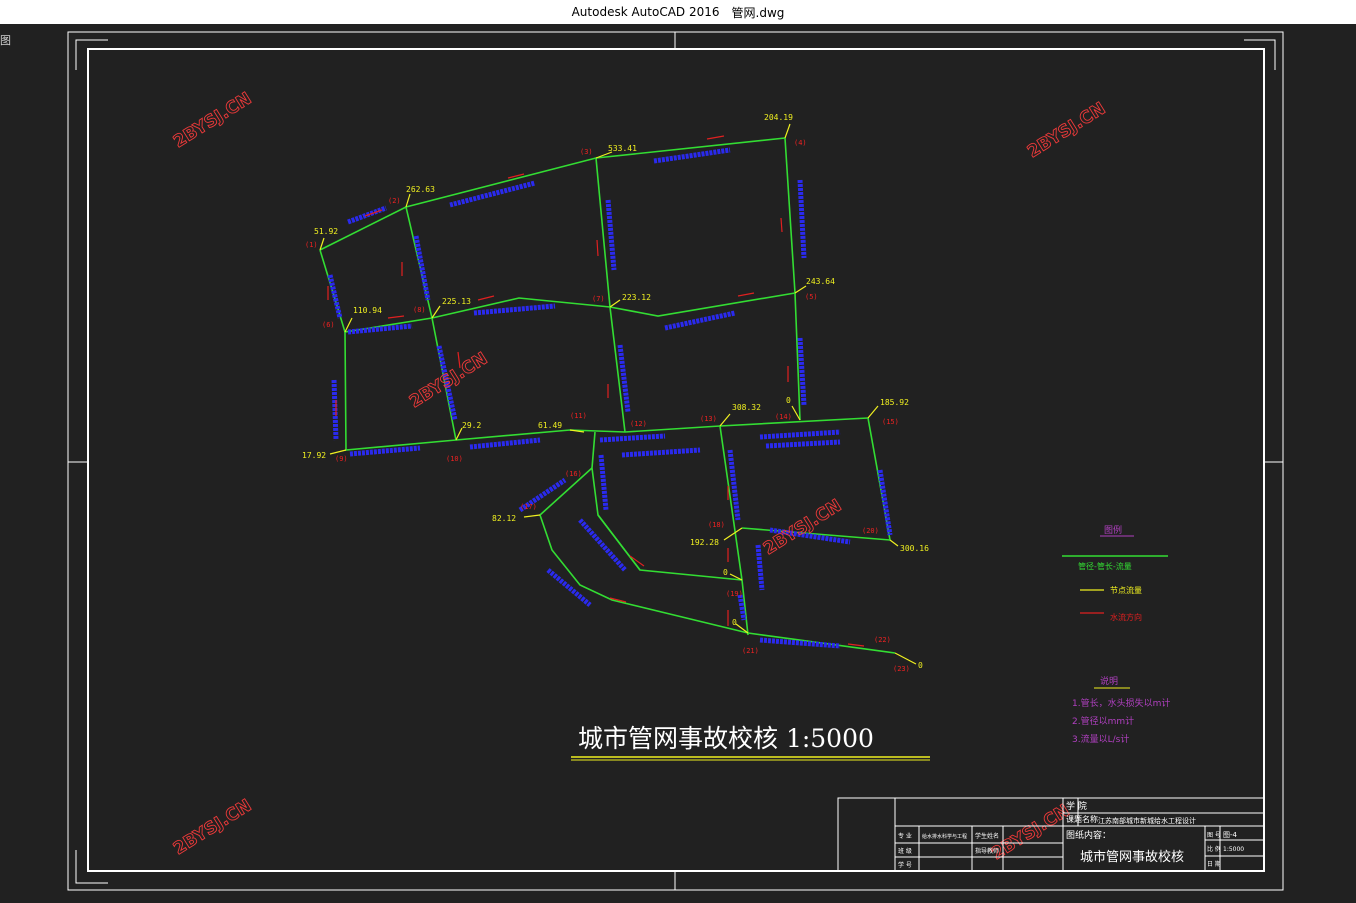 The image size is (1356, 903). I want to click on tb-topic-label: 课题名称, so click(1082, 819).